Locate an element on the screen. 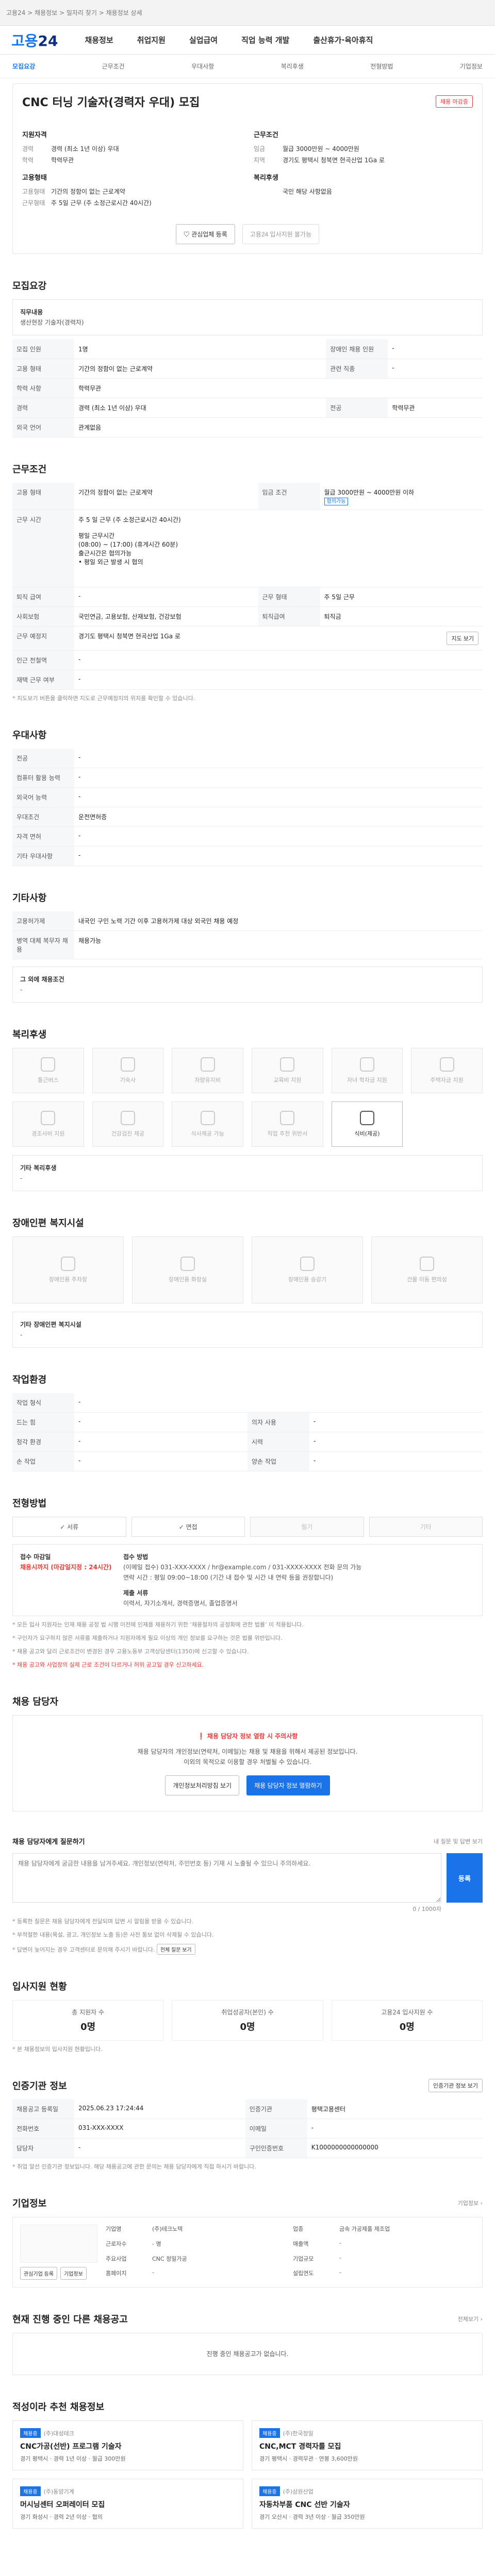  other-jobs-link: 전체보기 › is located at coordinates (470, 2319).